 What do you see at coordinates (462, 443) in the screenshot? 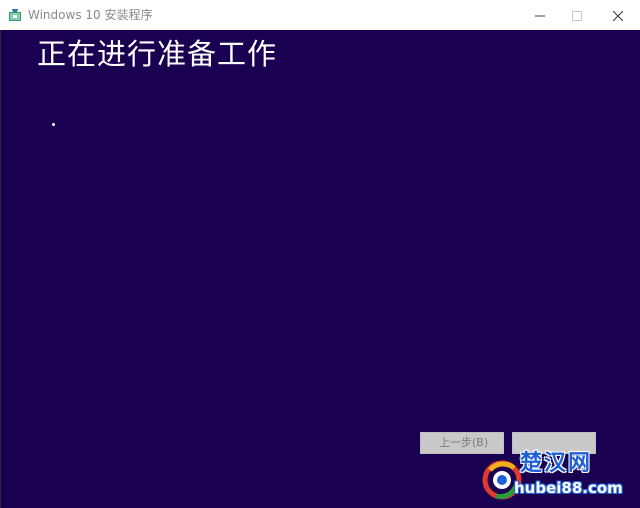
I see `back-button: 上一步(B)` at bounding box center [462, 443].